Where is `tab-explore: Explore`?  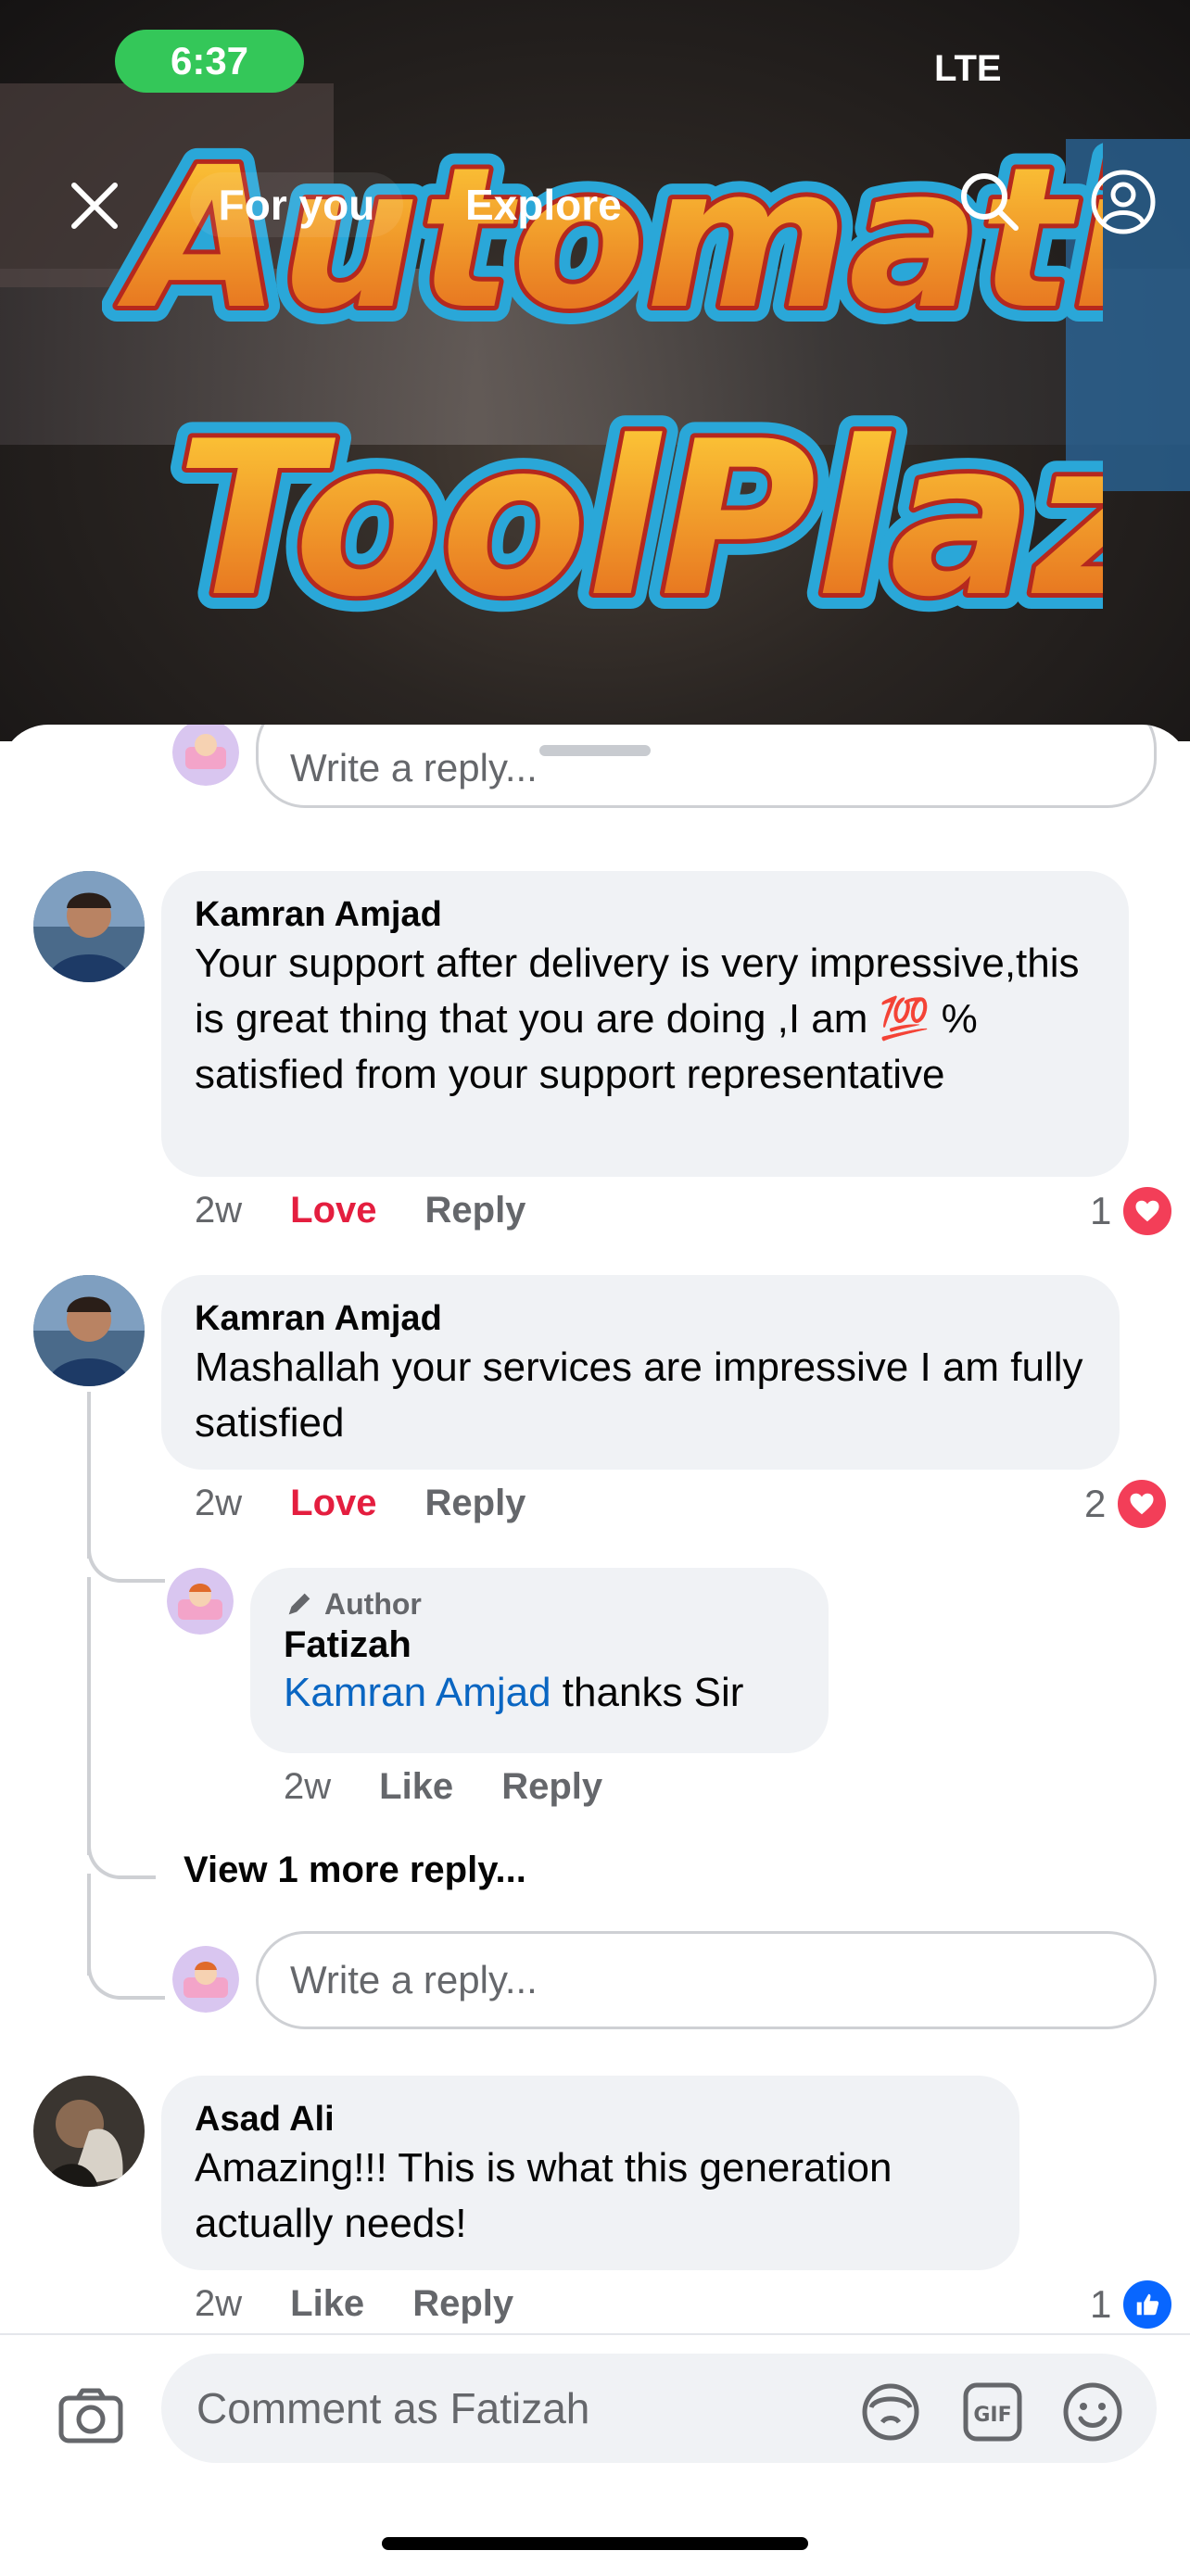 tab-explore: Explore is located at coordinates (543, 205).